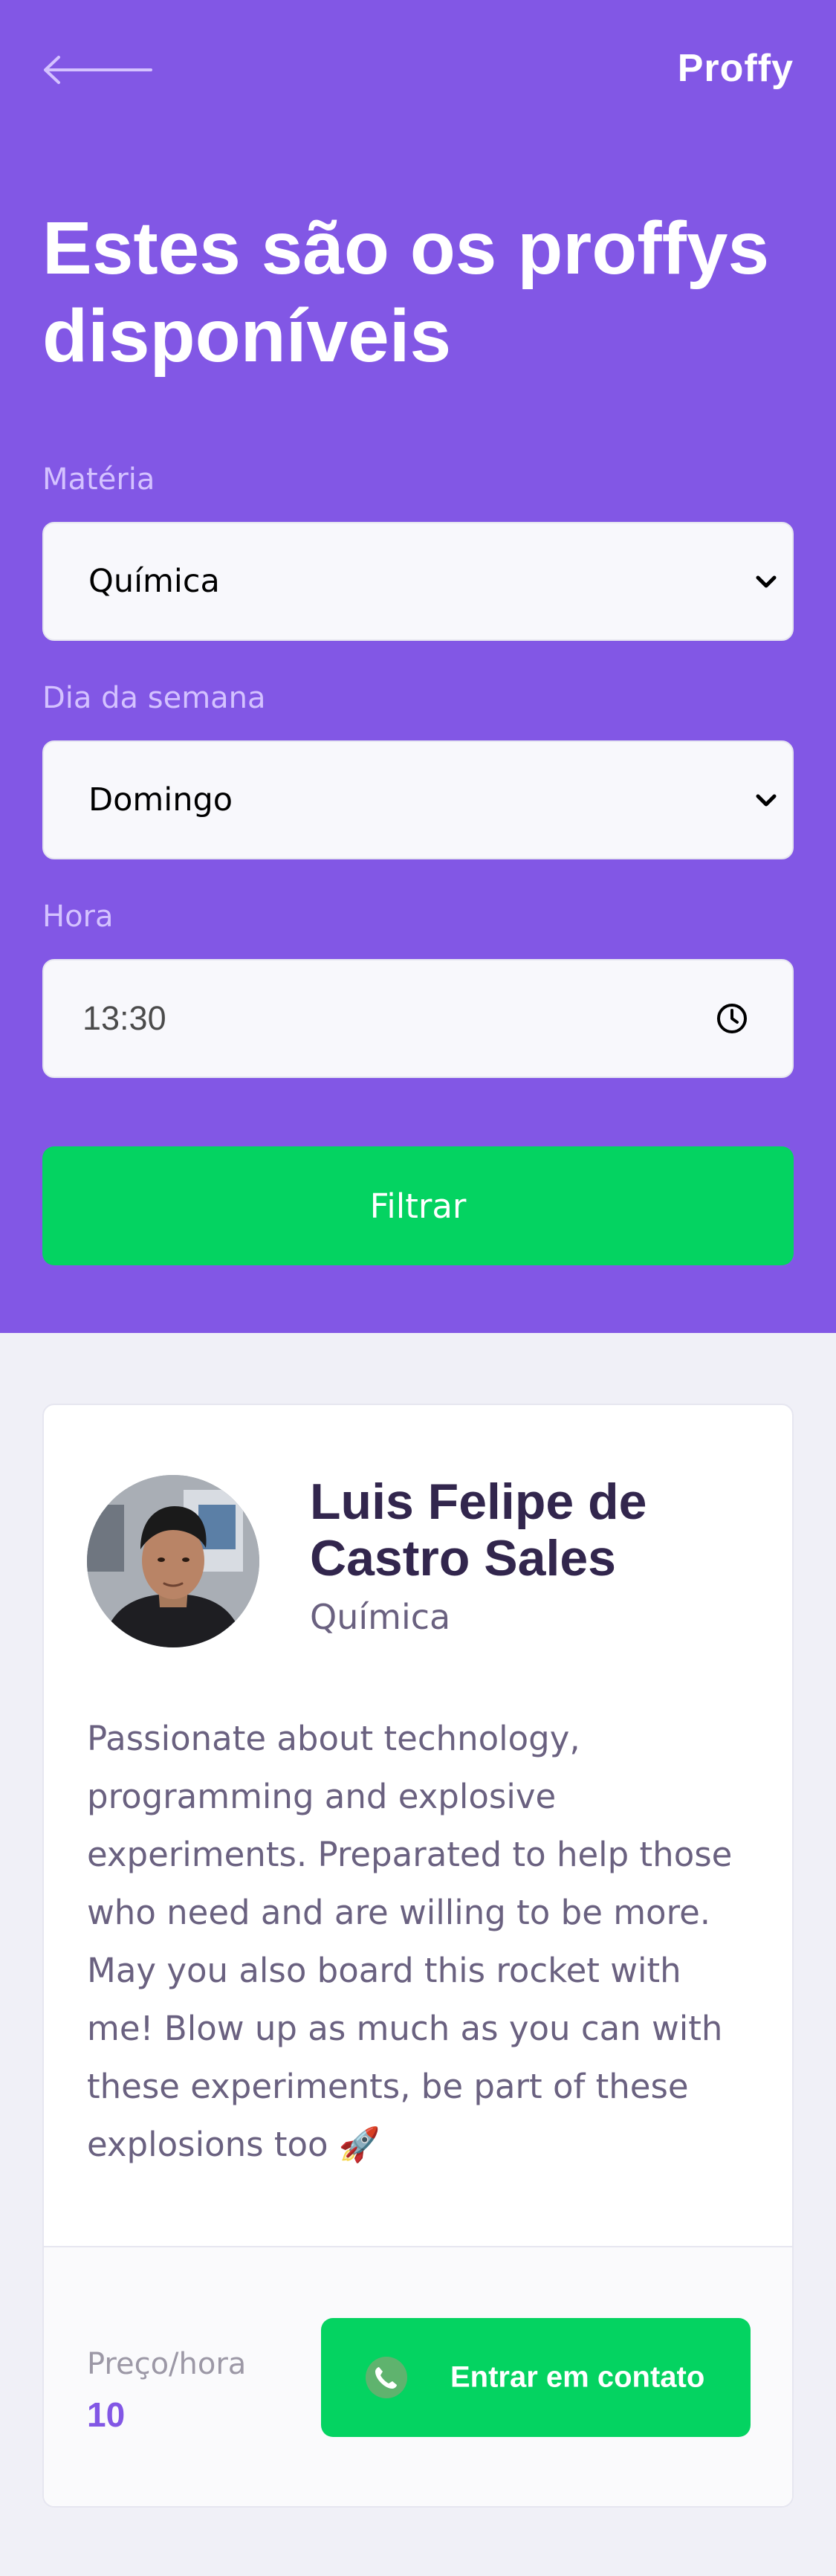 Image resolution: width=836 pixels, height=2576 pixels. I want to click on time-label: Hora, so click(78, 917).